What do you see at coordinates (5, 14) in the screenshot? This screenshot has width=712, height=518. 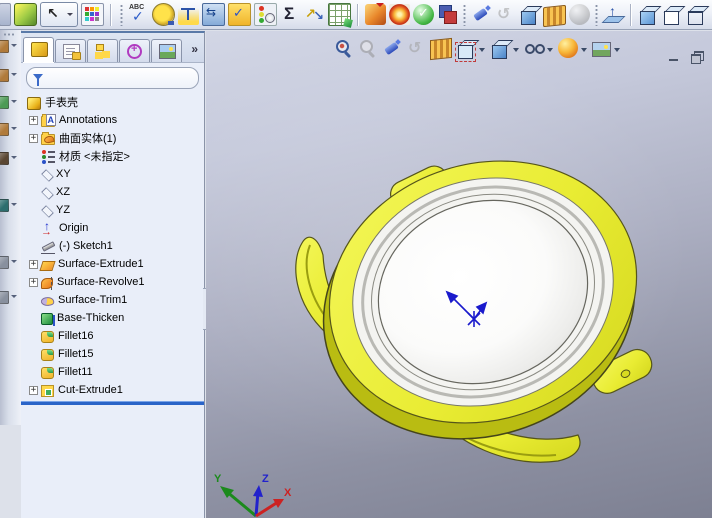 I see `grid-partial-icon` at bounding box center [5, 14].